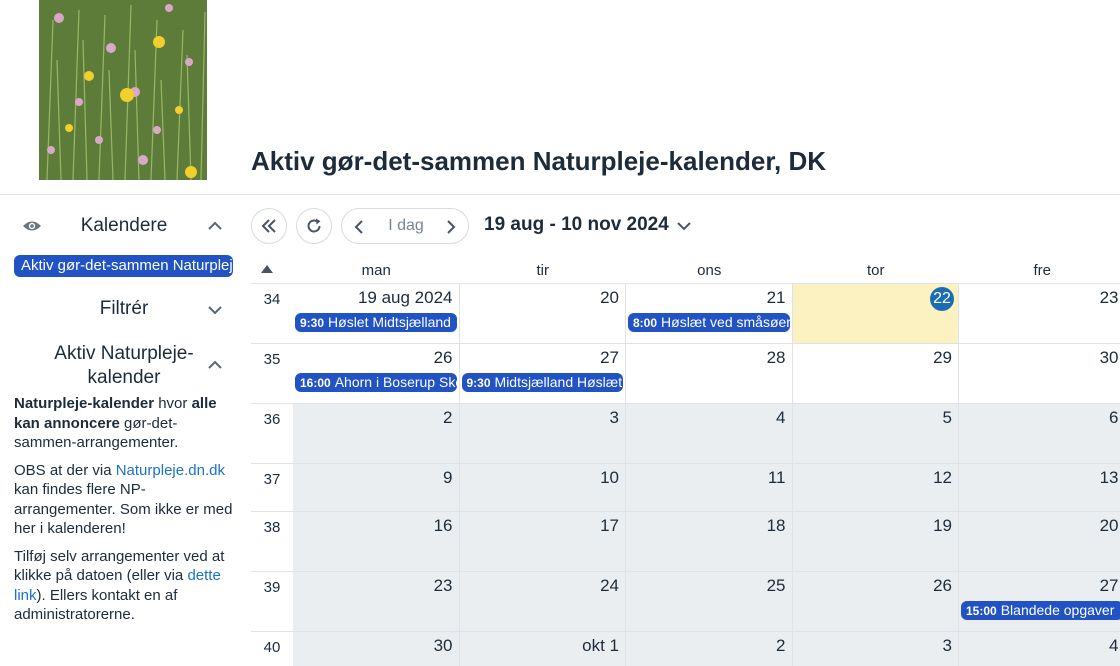 The height and width of the screenshot is (666, 1120). I want to click on about-heading-line-2: kalender, so click(124, 377).